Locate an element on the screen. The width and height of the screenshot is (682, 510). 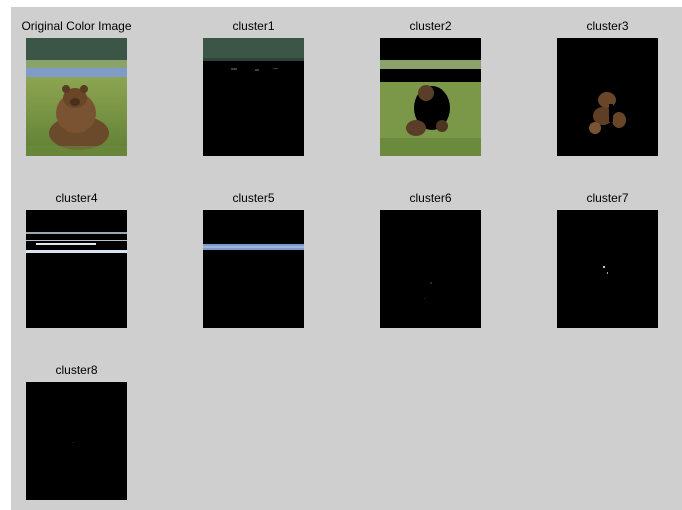
panel-title: cluster8 is located at coordinates (76, 370).